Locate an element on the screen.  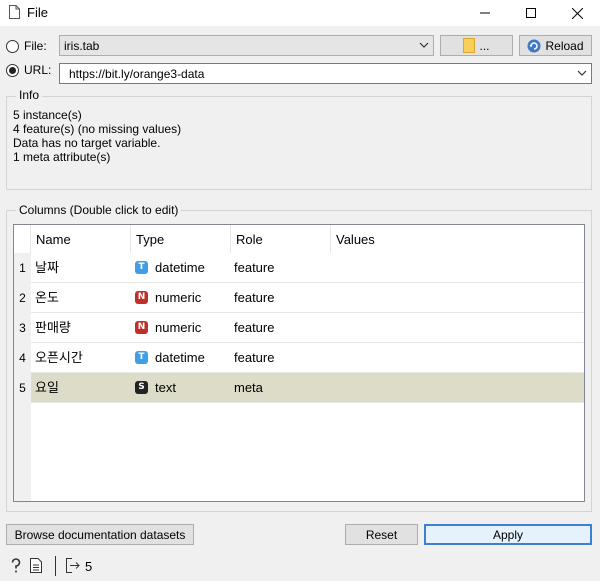
maximize-icon is located at coordinates (531, 13).